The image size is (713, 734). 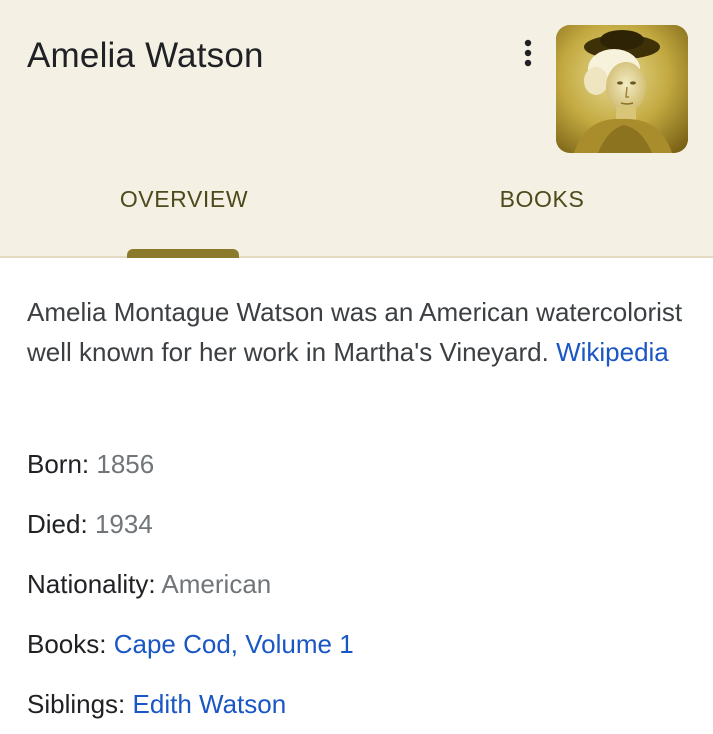 I want to click on tab-books-label: BOOKS, so click(x=542, y=199).